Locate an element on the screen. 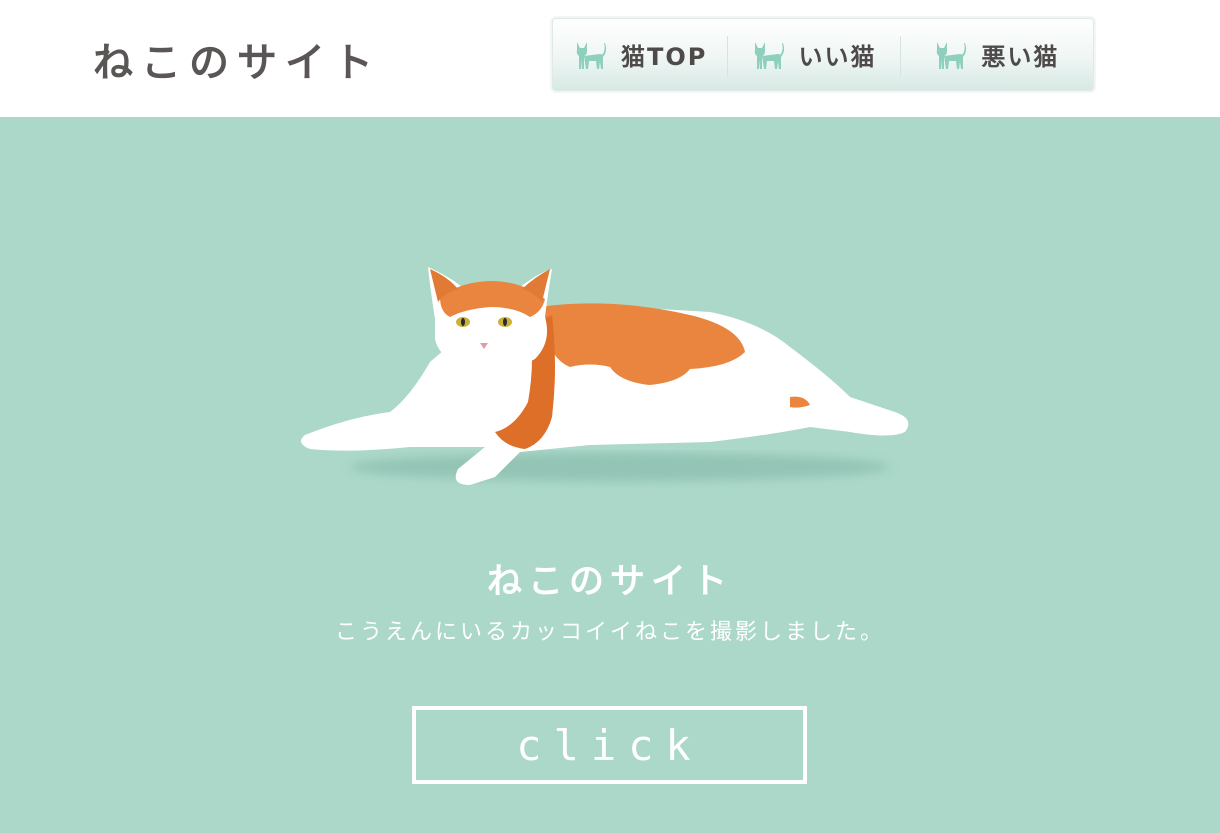  cat-image is located at coordinates (605, 376).